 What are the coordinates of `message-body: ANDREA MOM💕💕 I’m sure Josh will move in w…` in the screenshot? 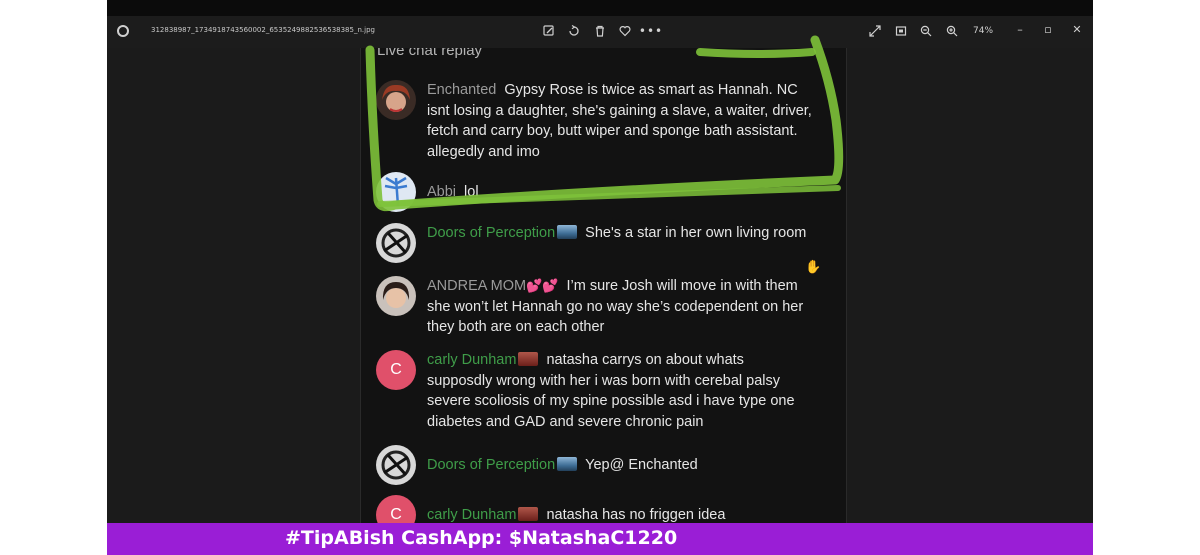 It's located at (619, 307).